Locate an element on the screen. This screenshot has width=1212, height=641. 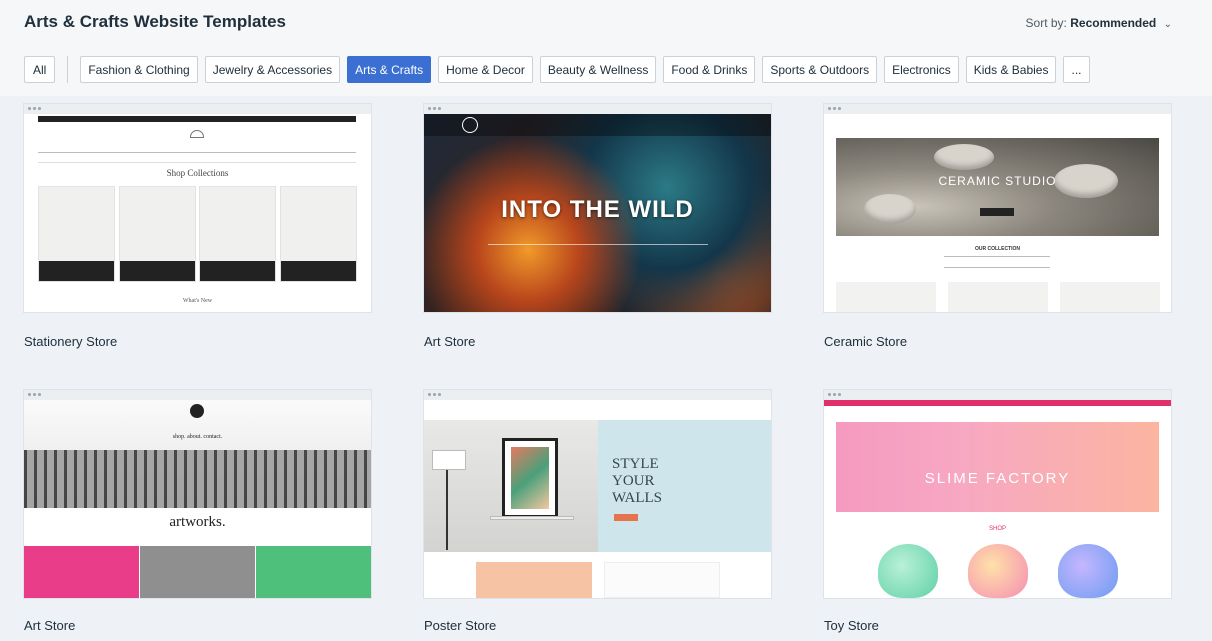
template-thumbnail: CERAMIC STUDIO OUR COLLECTION is located at coordinates (997, 208).